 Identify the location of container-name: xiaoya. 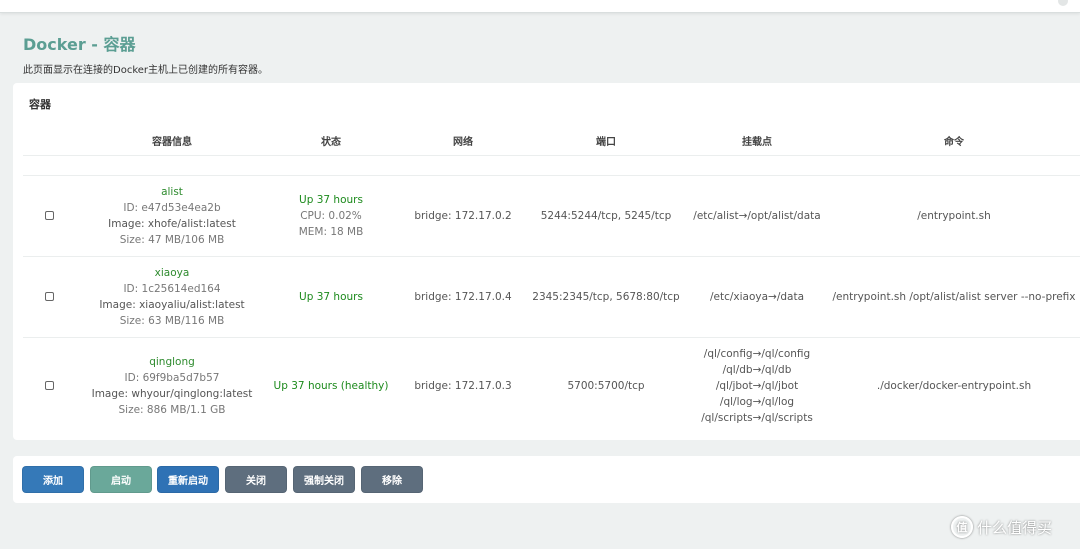
(171, 273).